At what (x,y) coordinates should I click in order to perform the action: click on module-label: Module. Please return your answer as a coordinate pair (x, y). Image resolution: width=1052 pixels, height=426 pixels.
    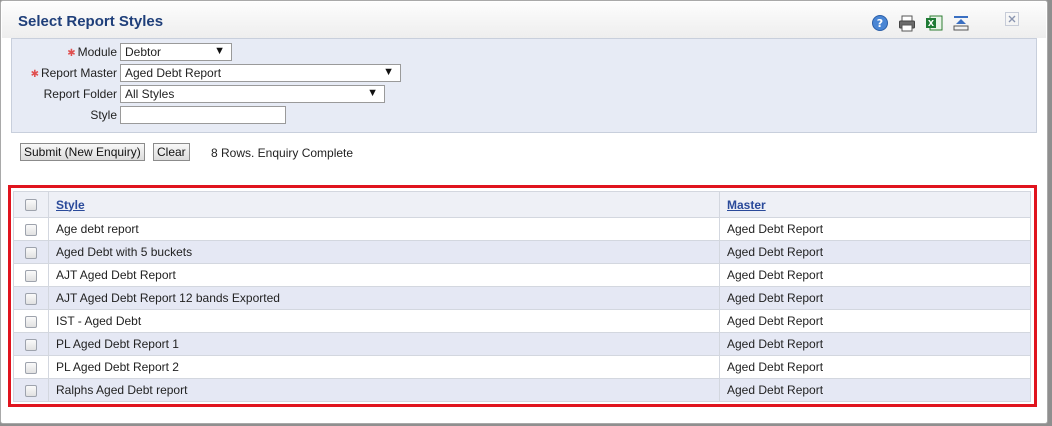
    Looking at the image, I should click on (97, 52).